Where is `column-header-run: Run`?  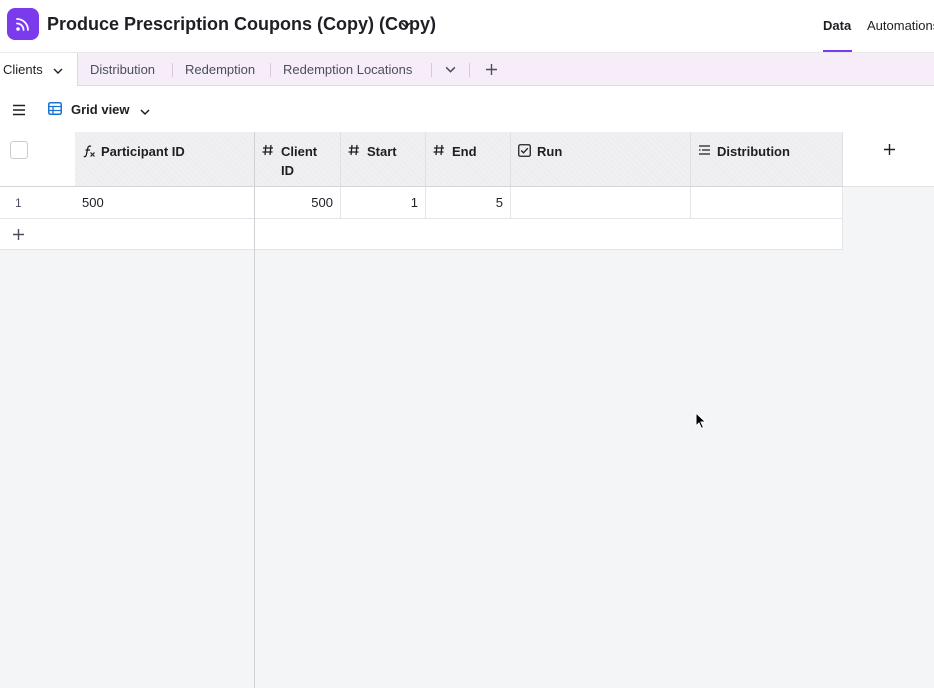 column-header-run: Run is located at coordinates (601, 159).